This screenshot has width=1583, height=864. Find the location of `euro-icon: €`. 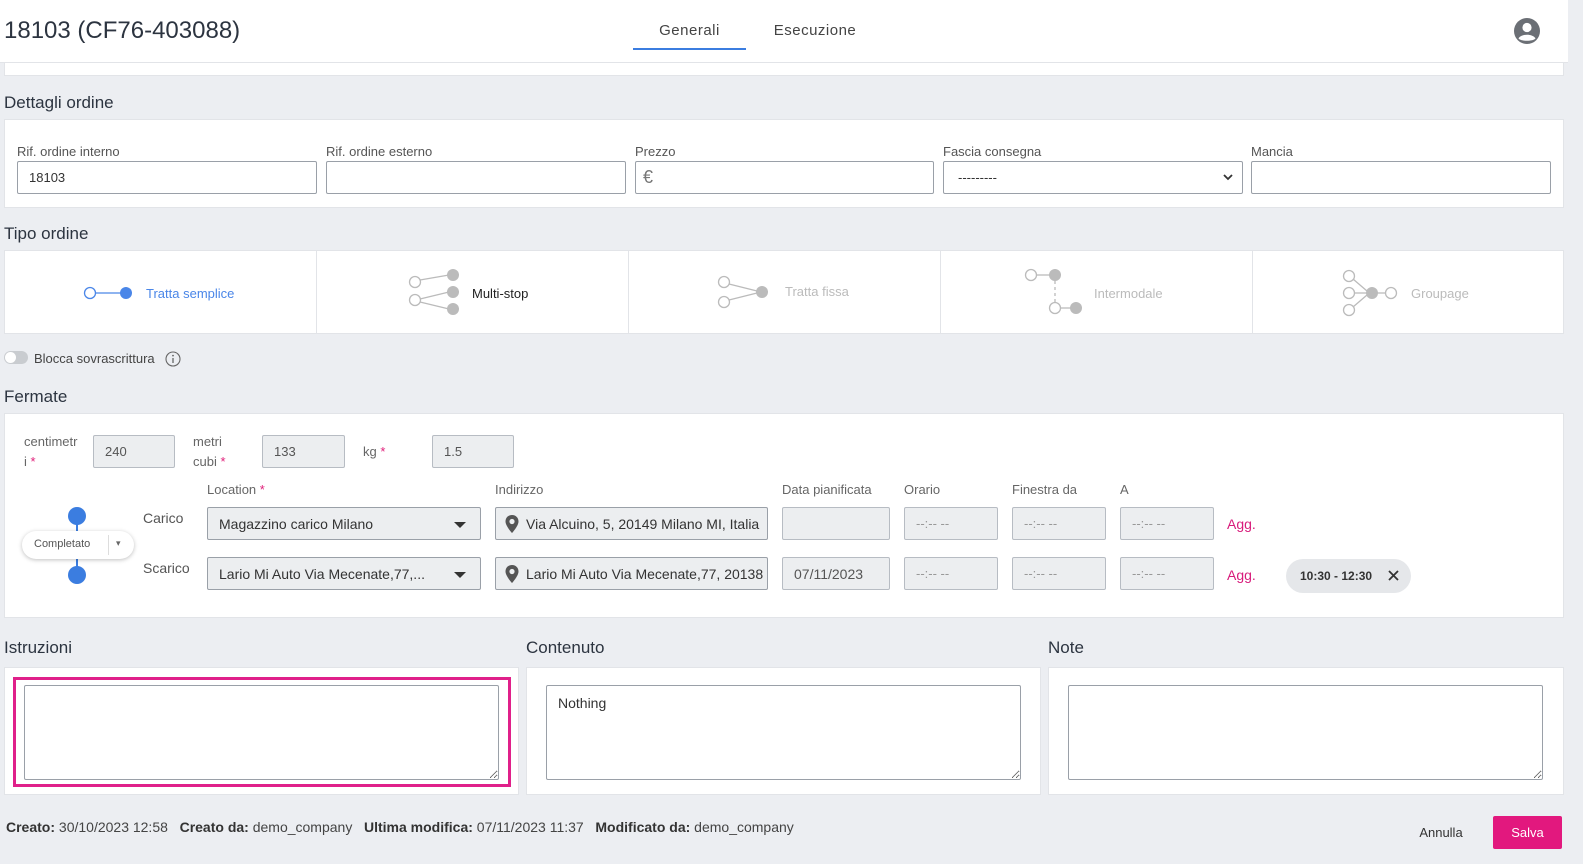

euro-icon: € is located at coordinates (648, 177).